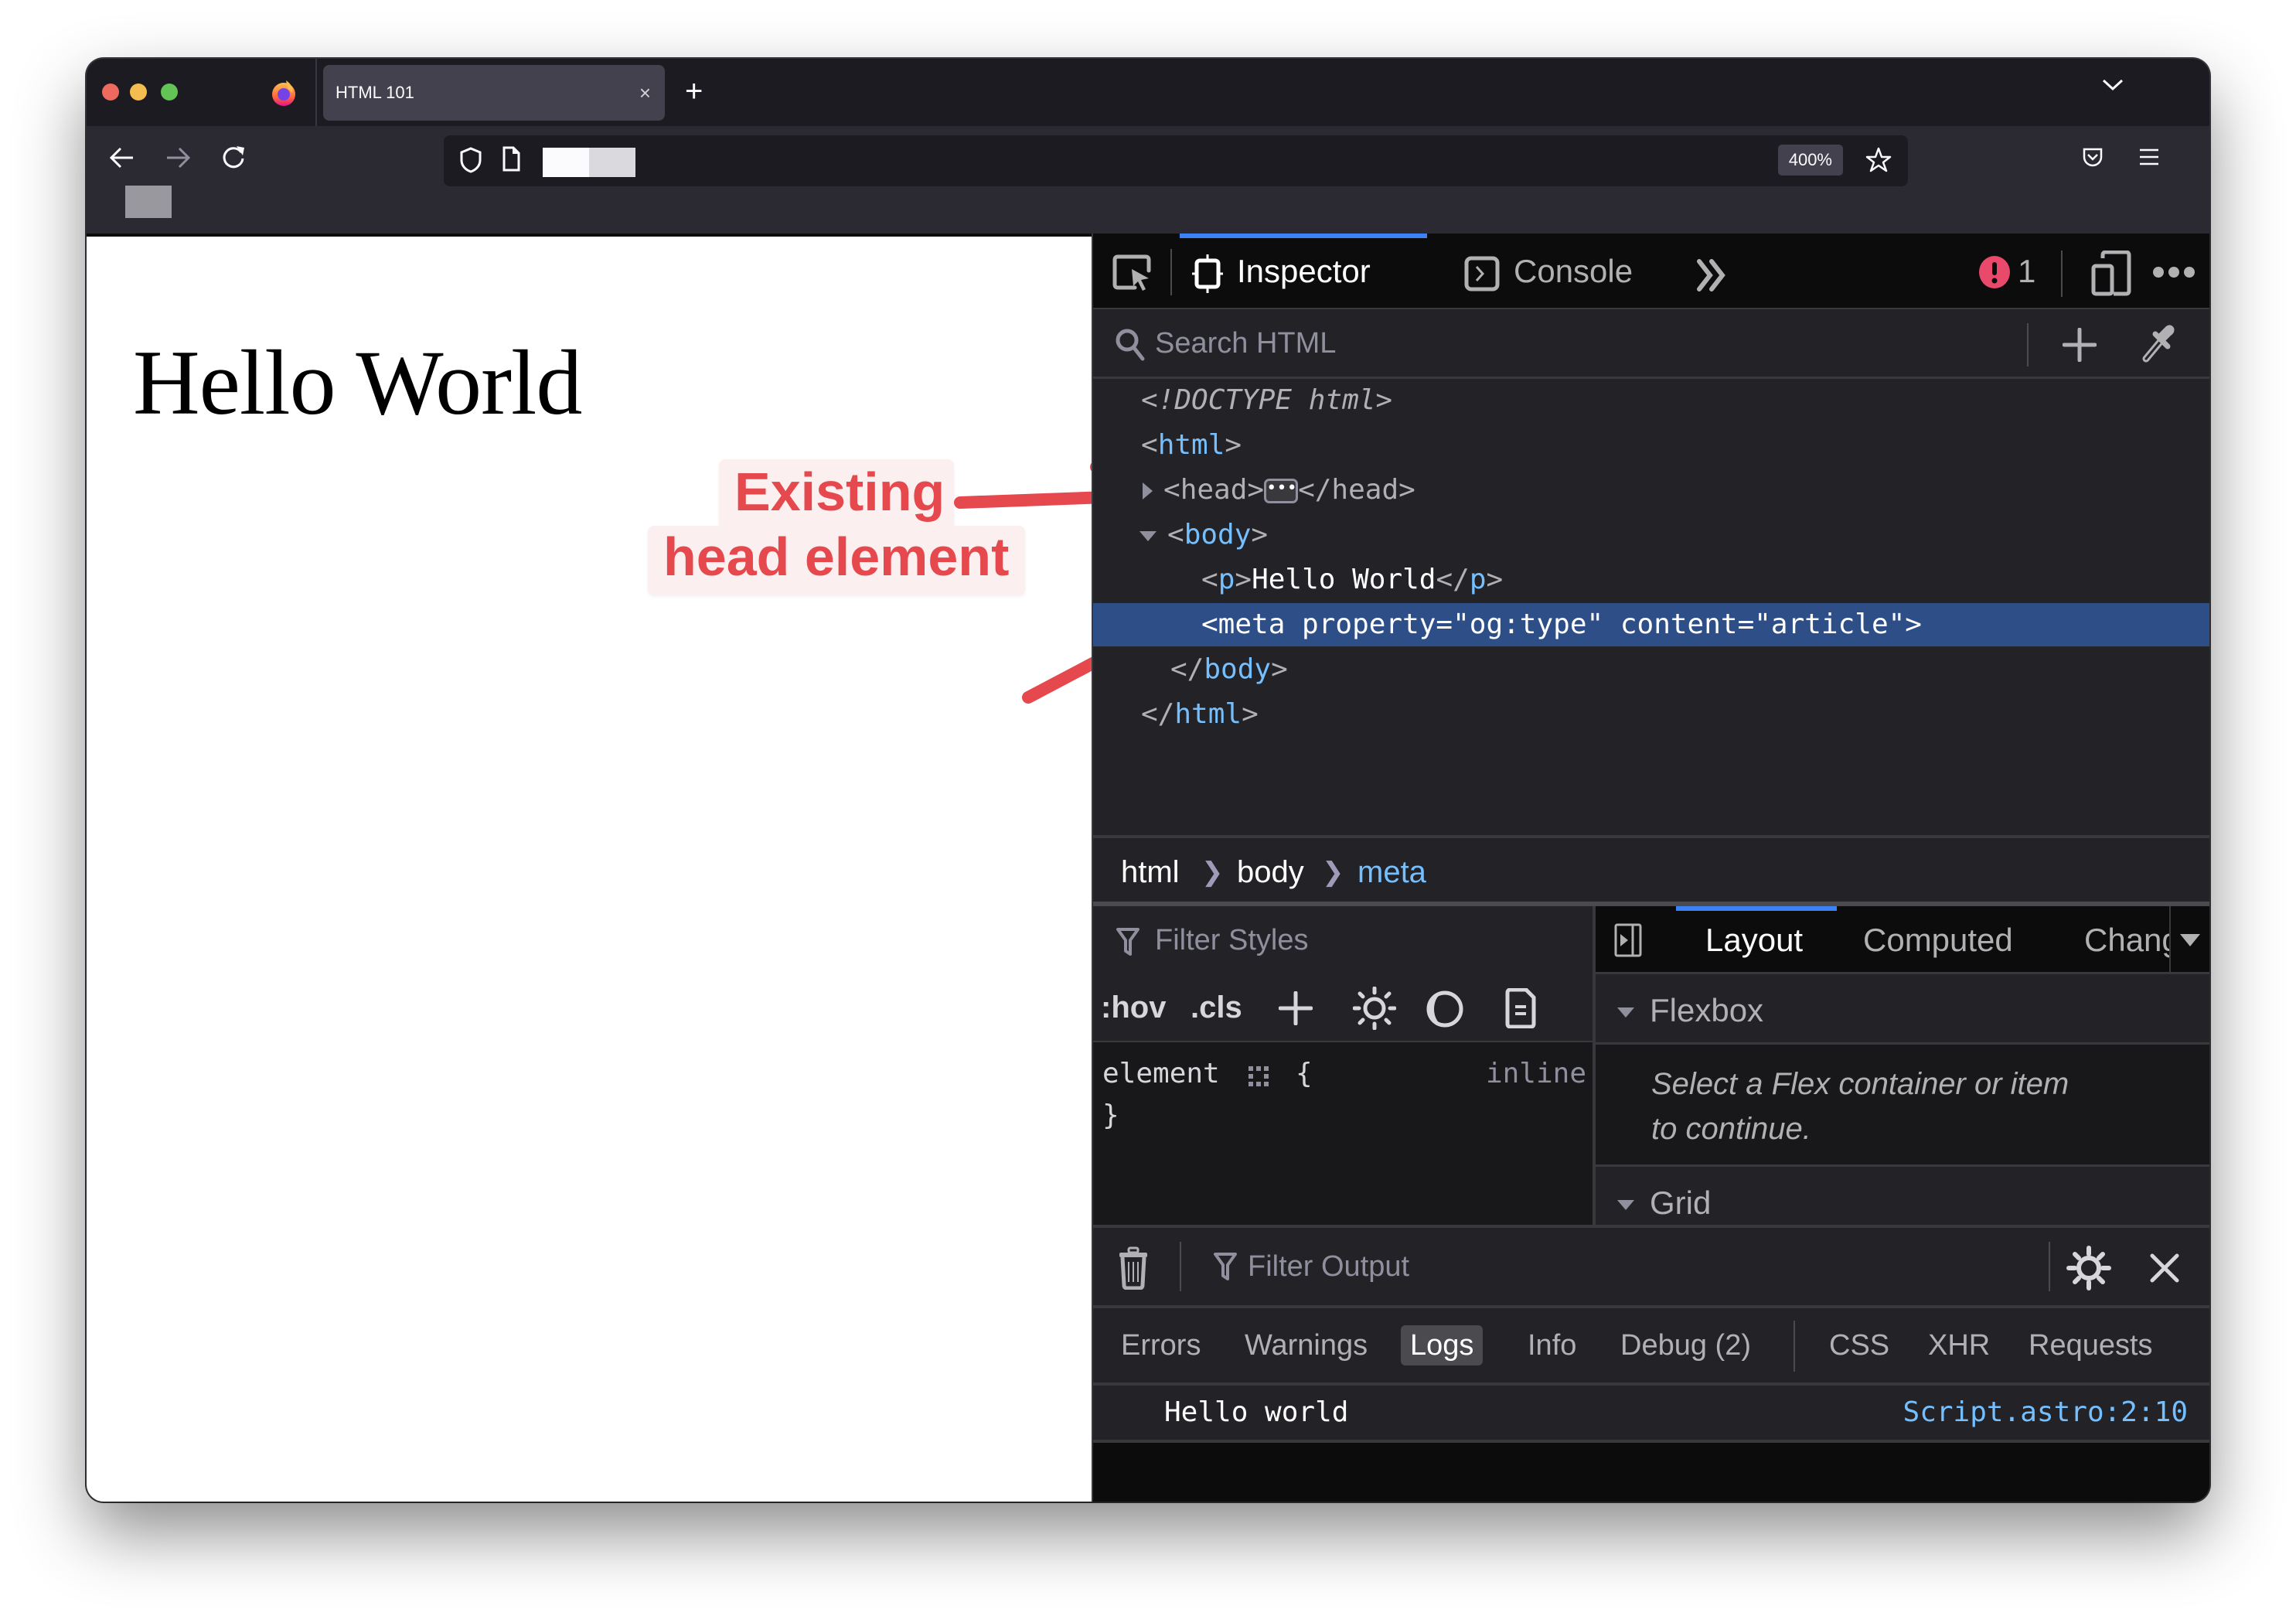 This screenshot has width=2296, height=1616. Describe the element at coordinates (1246, 343) in the screenshot. I see `search-placeholder: Search HTML` at that location.